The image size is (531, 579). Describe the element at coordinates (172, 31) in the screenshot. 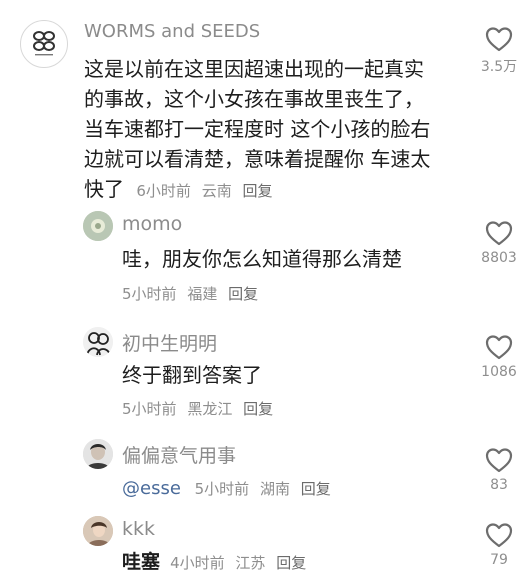

I see `comment-author: WORMS and SEEDS` at that location.